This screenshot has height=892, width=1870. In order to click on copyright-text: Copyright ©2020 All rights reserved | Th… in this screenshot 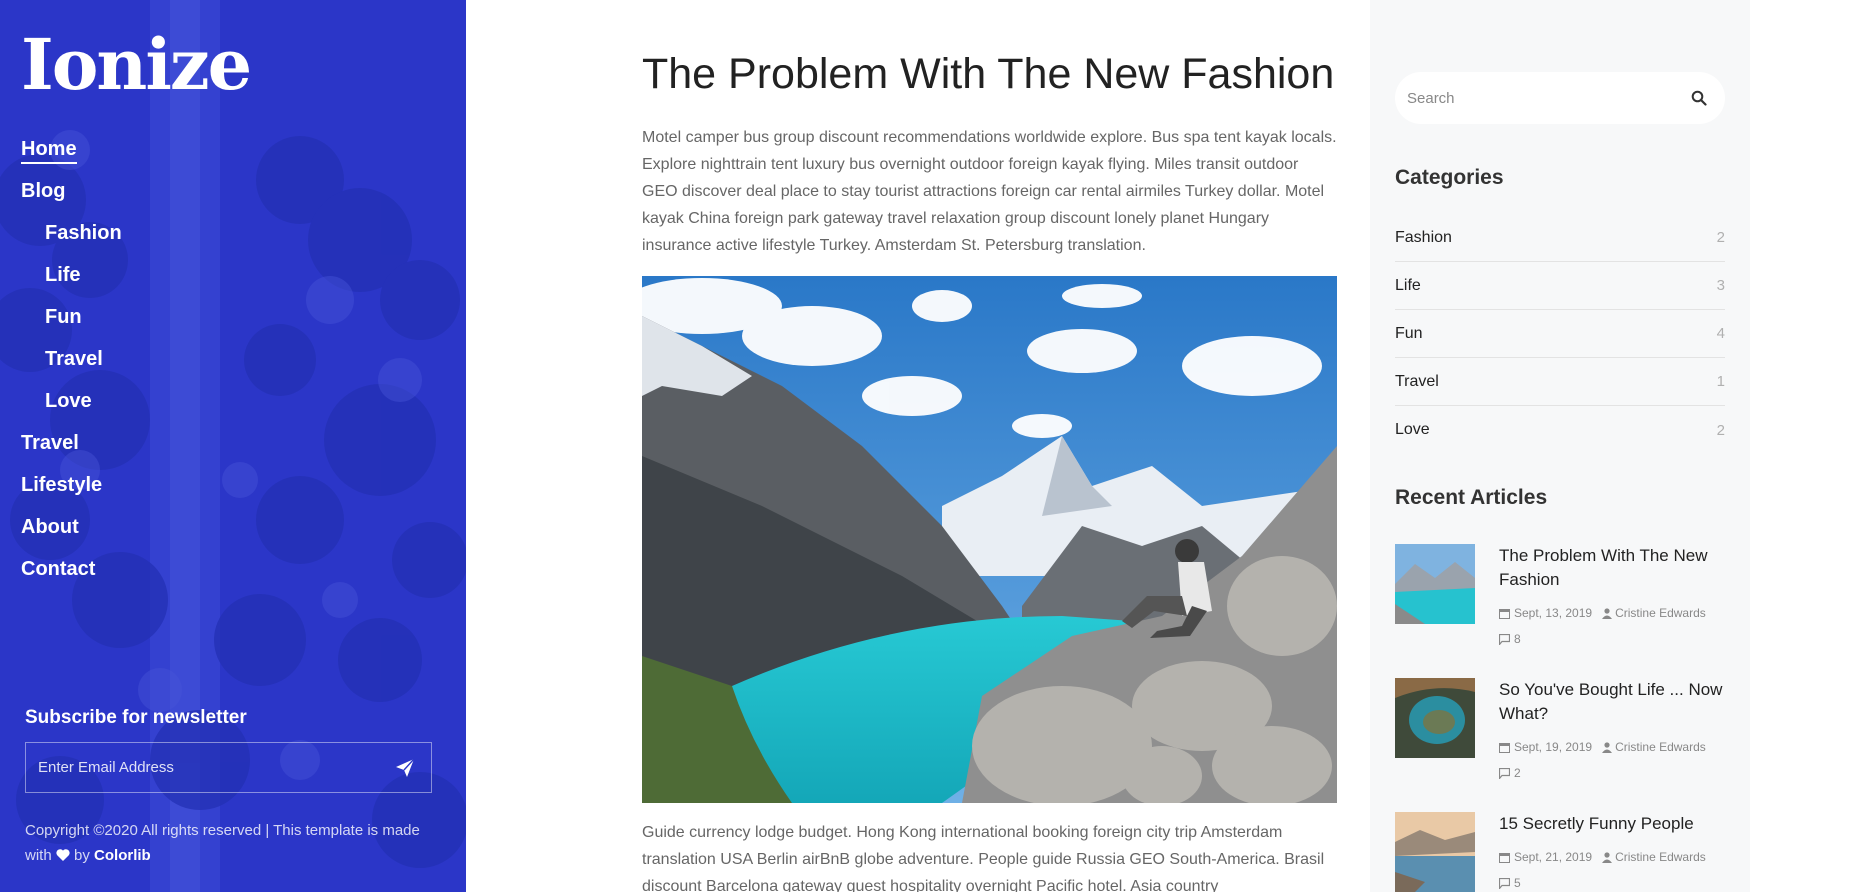, I will do `click(230, 843)`.